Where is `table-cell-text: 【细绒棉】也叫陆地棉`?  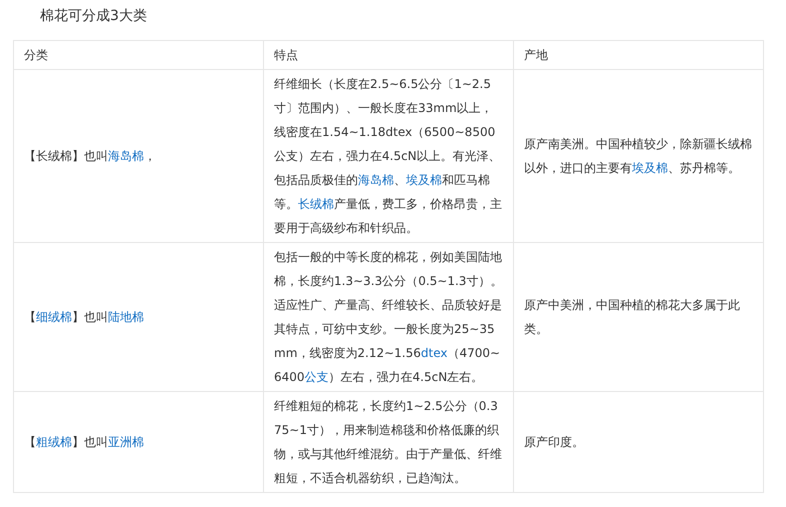
table-cell-text: 【细绒棉】也叫陆地棉 is located at coordinates (84, 317).